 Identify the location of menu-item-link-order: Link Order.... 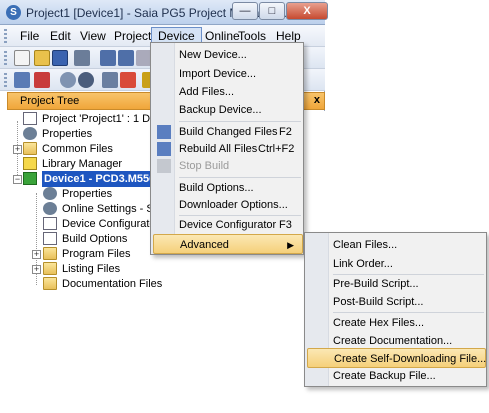
(395, 264).